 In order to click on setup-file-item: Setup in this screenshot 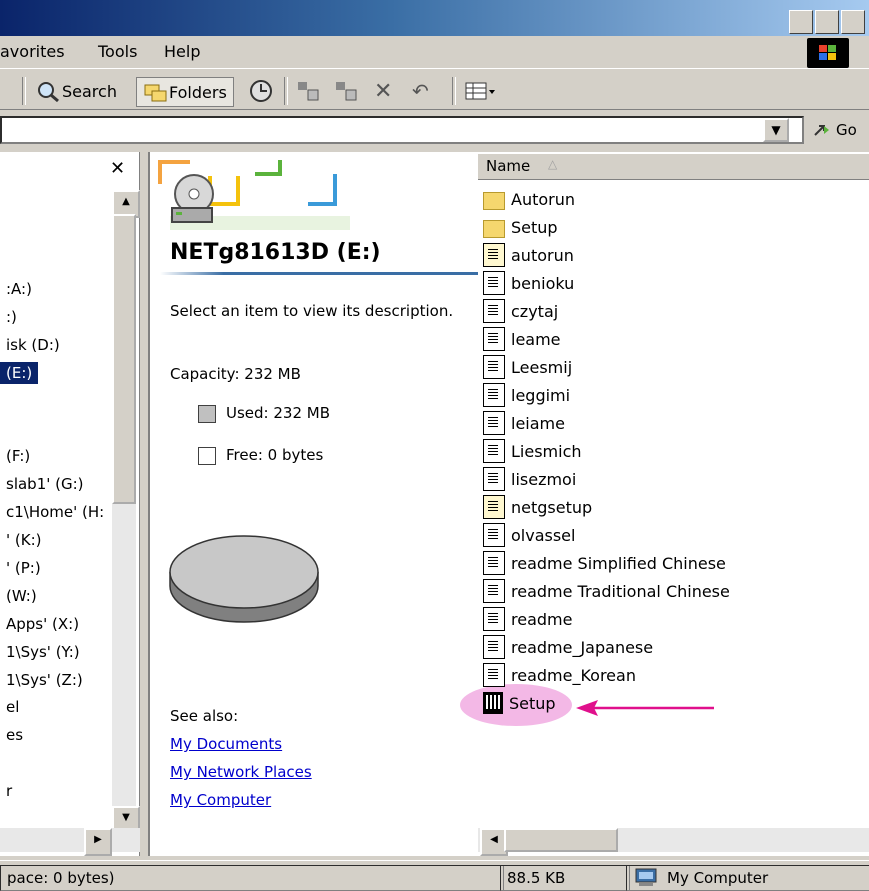, I will do `click(519, 703)`.